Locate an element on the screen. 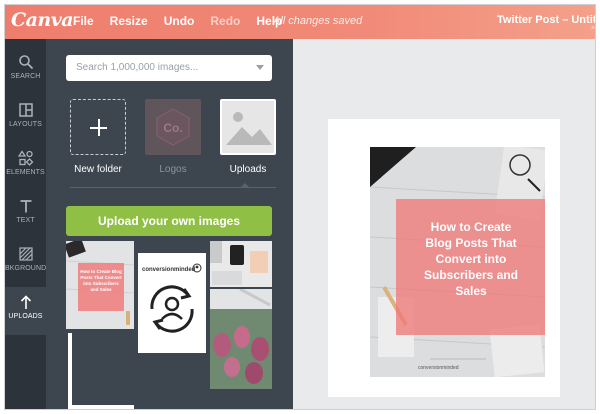 This screenshot has width=600, height=414. new-folder-tile is located at coordinates (98, 127).